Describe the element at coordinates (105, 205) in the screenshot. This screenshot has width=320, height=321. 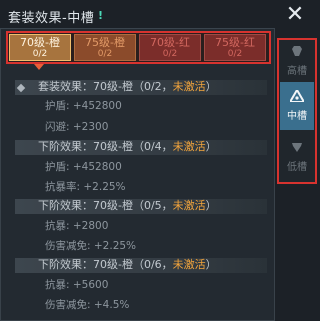
I see `section-heading-text: 下阶效果：70级-橙（0/5，` at that location.